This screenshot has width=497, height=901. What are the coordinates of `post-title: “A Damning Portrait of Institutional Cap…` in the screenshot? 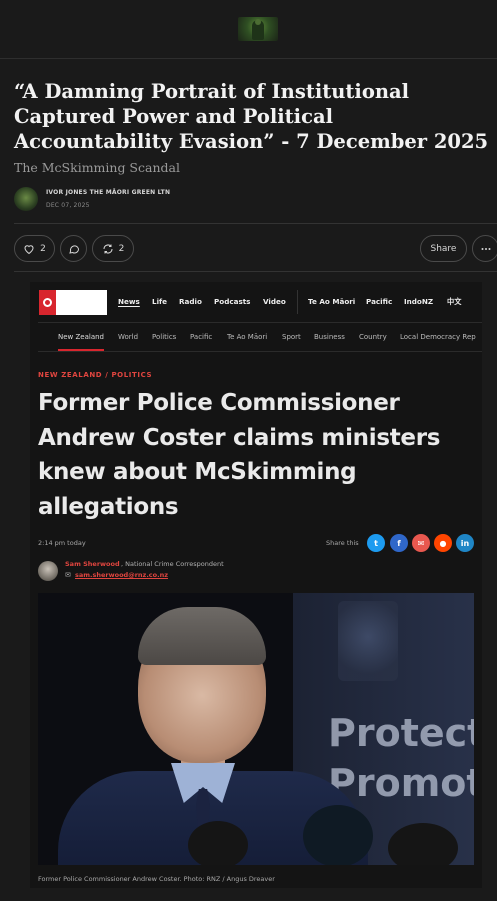 It's located at (251, 116).